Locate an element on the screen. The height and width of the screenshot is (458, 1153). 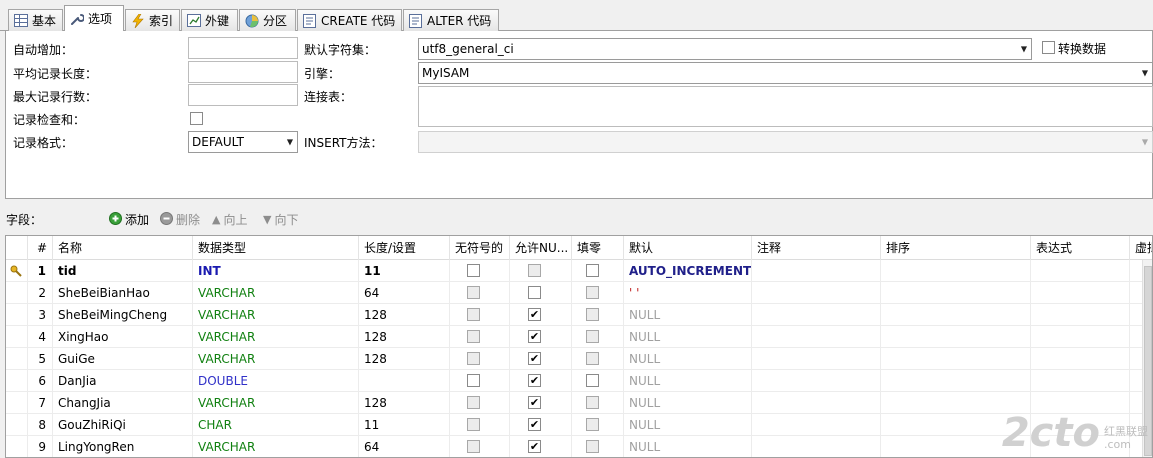
row-number: 5 is located at coordinates (40, 359).